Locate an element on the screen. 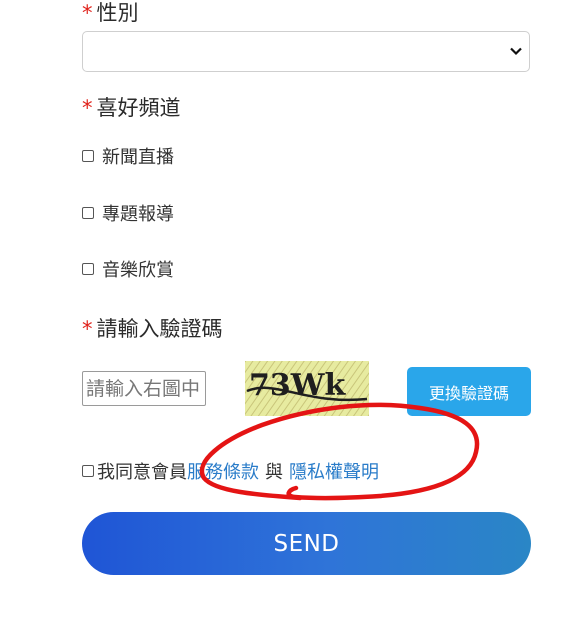 The image size is (579, 620). channel-option-label: 音樂欣賞 is located at coordinates (138, 270).